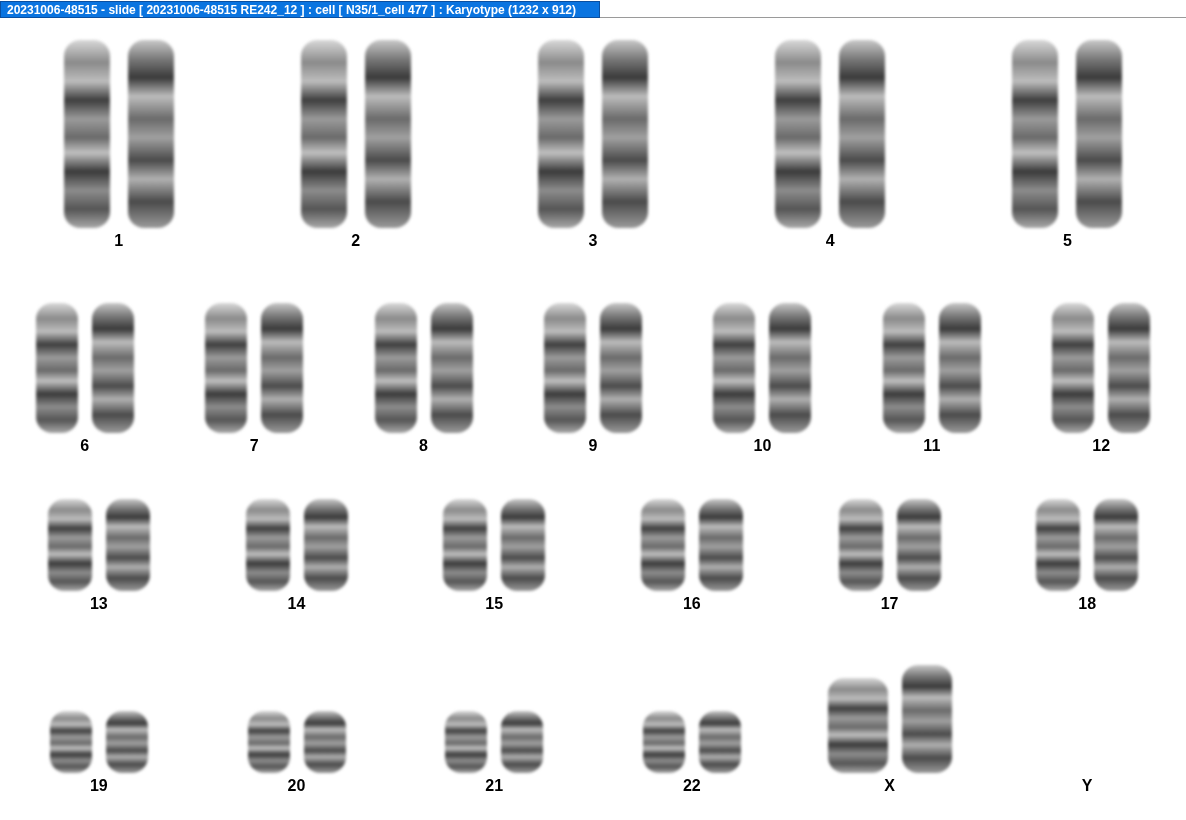 Image resolution: width=1186 pixels, height=820 pixels. Describe the element at coordinates (889, 786) in the screenshot. I see `chromosome-number: X` at that location.